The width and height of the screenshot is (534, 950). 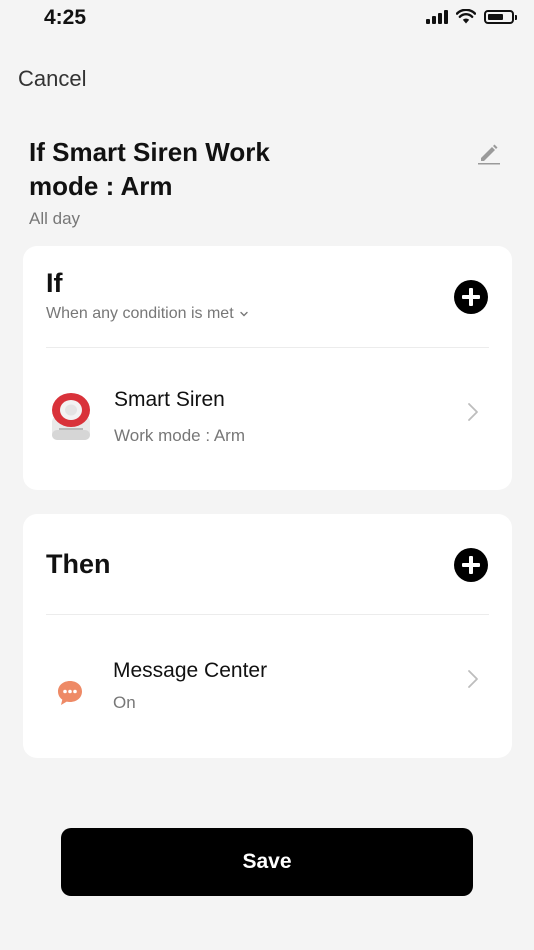 I want to click on action-detail: On, so click(x=124, y=702).